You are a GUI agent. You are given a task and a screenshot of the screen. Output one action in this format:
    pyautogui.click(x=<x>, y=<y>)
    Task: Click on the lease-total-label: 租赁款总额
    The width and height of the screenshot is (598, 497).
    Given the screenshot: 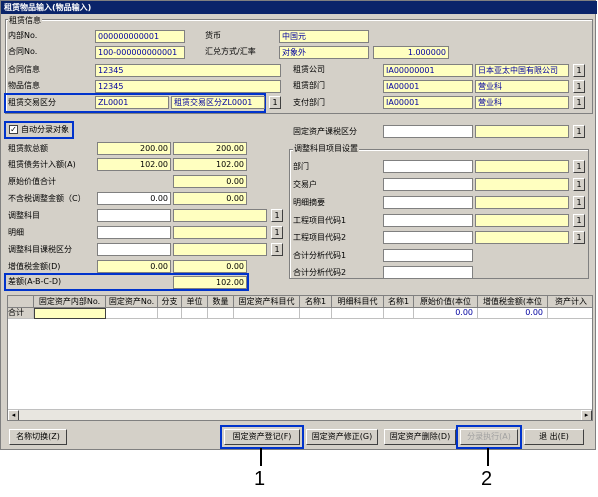 What is the action you would take?
    pyautogui.click(x=28, y=148)
    